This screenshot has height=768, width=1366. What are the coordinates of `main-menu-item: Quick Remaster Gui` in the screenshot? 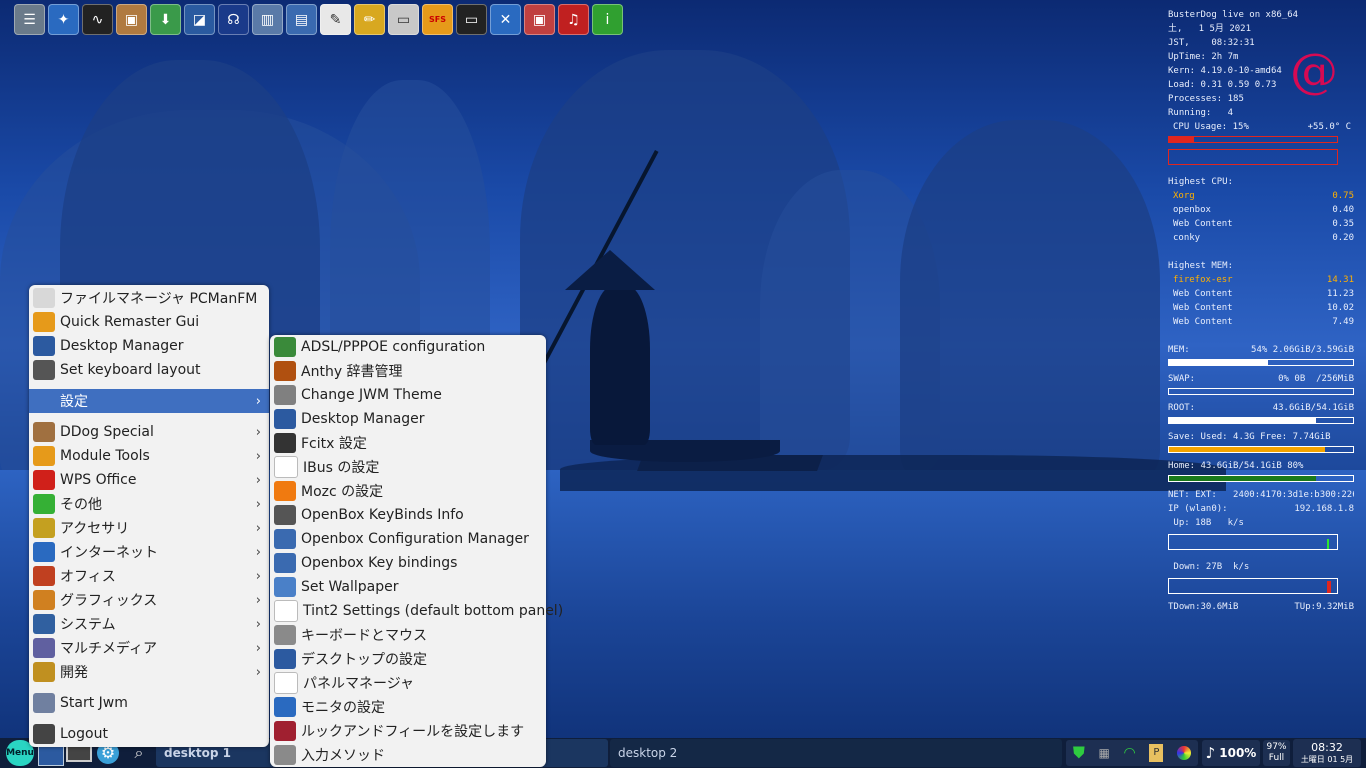 It's located at (149, 322).